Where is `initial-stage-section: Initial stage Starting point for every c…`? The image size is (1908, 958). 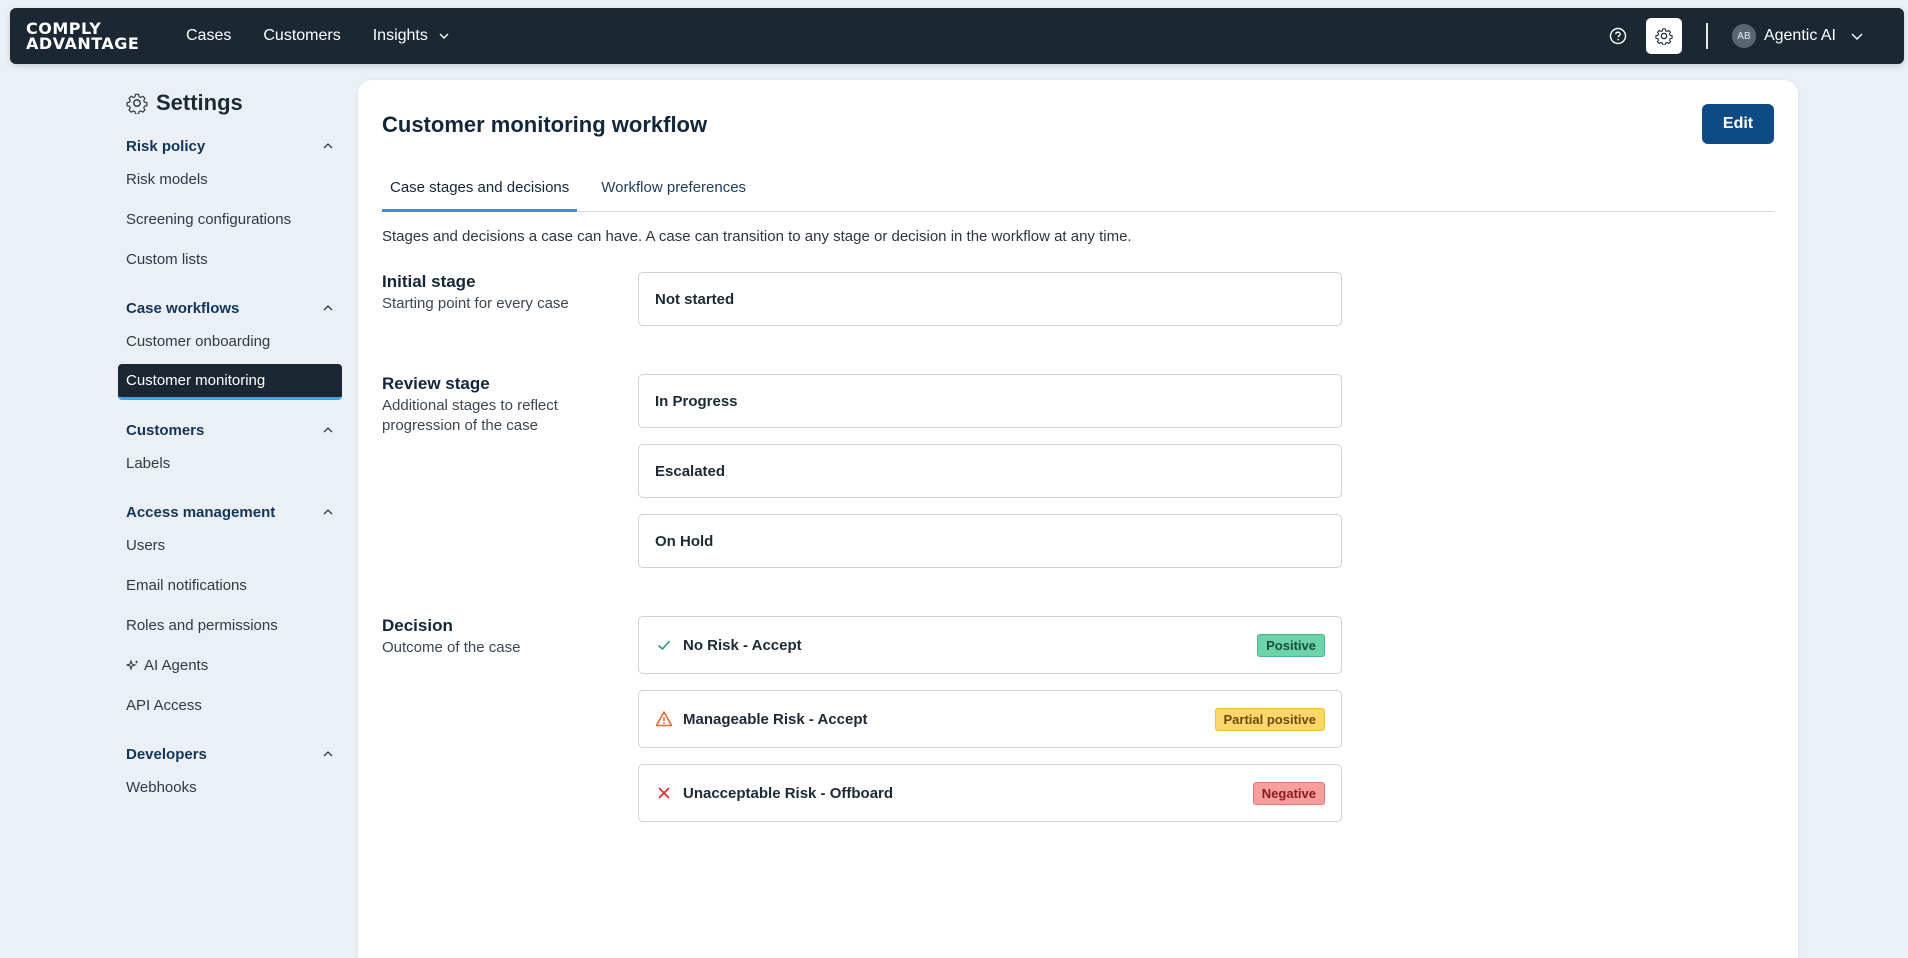 initial-stage-section: Initial stage Starting point for every c… is located at coordinates (477, 293).